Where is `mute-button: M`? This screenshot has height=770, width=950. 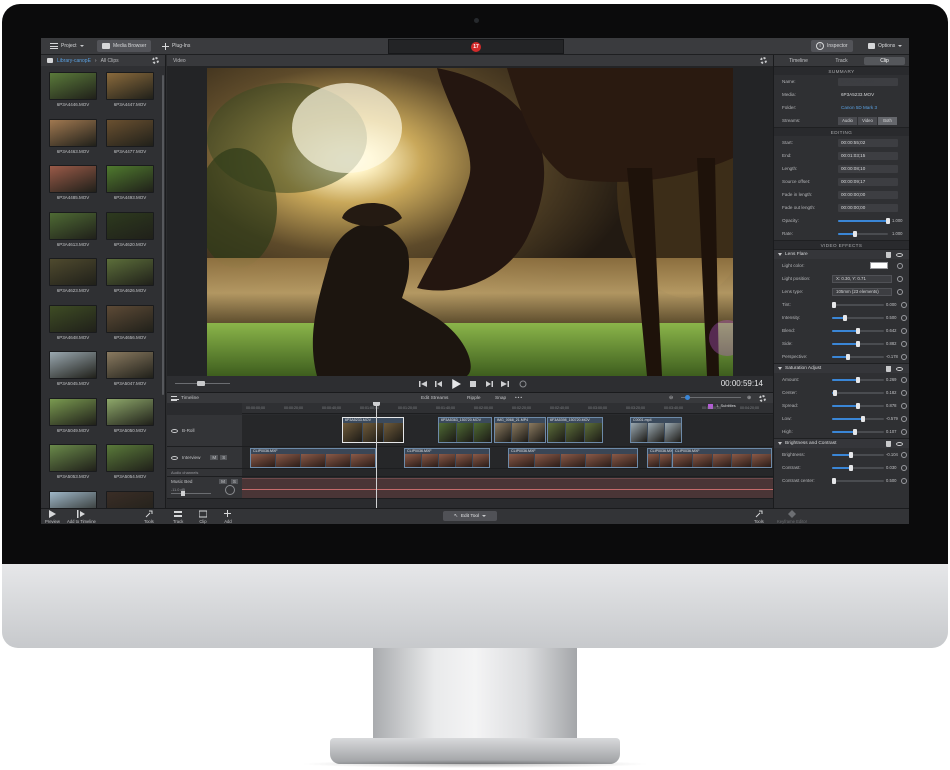
mute-button: M is located at coordinates (223, 481).